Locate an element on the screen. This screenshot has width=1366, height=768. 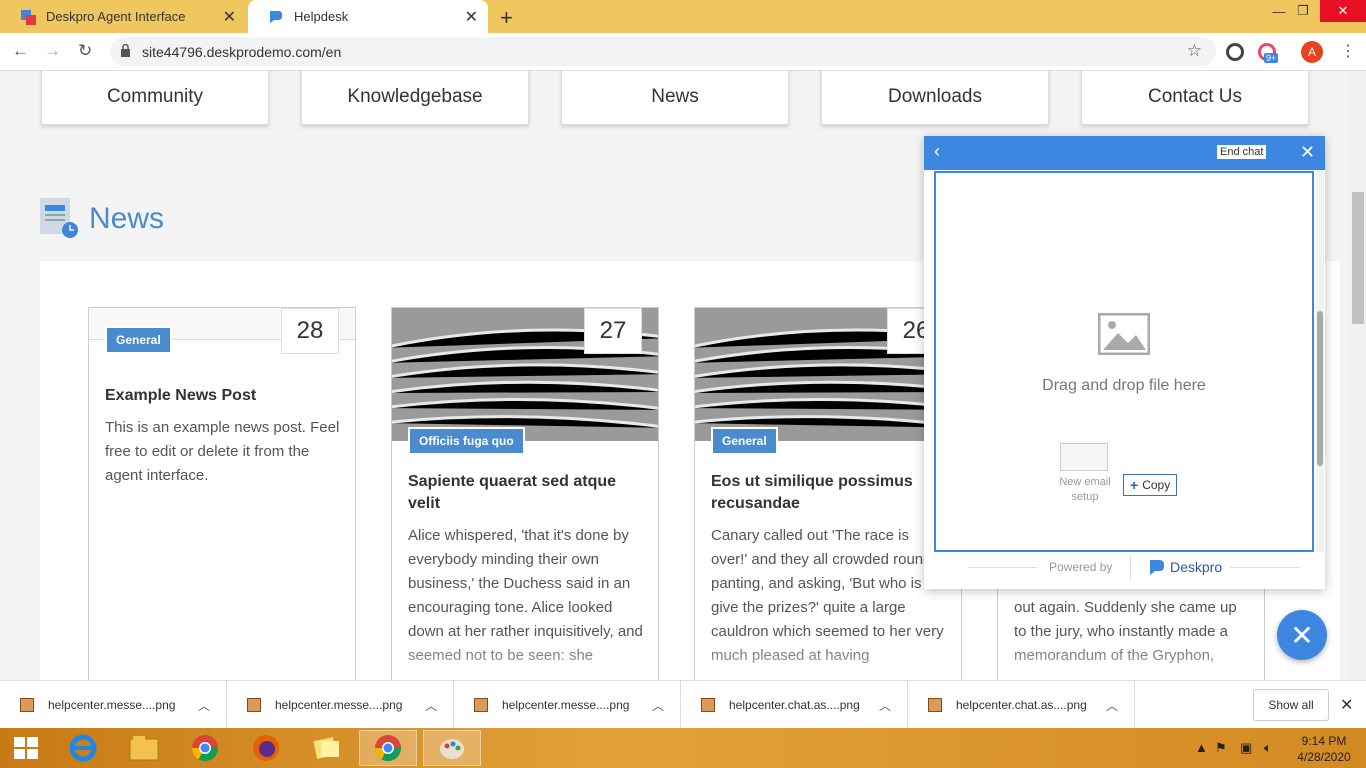
windows-logo-icon is located at coordinates (26, 748).